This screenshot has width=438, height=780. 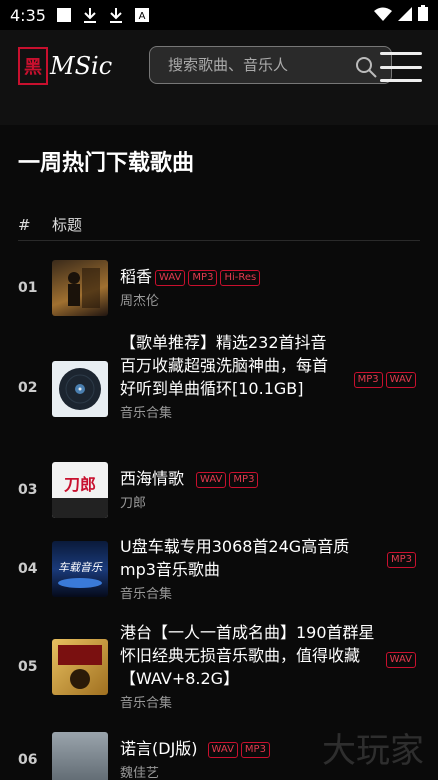 What do you see at coordinates (67, 225) in the screenshot?
I see `column-title: 标题` at bounding box center [67, 225].